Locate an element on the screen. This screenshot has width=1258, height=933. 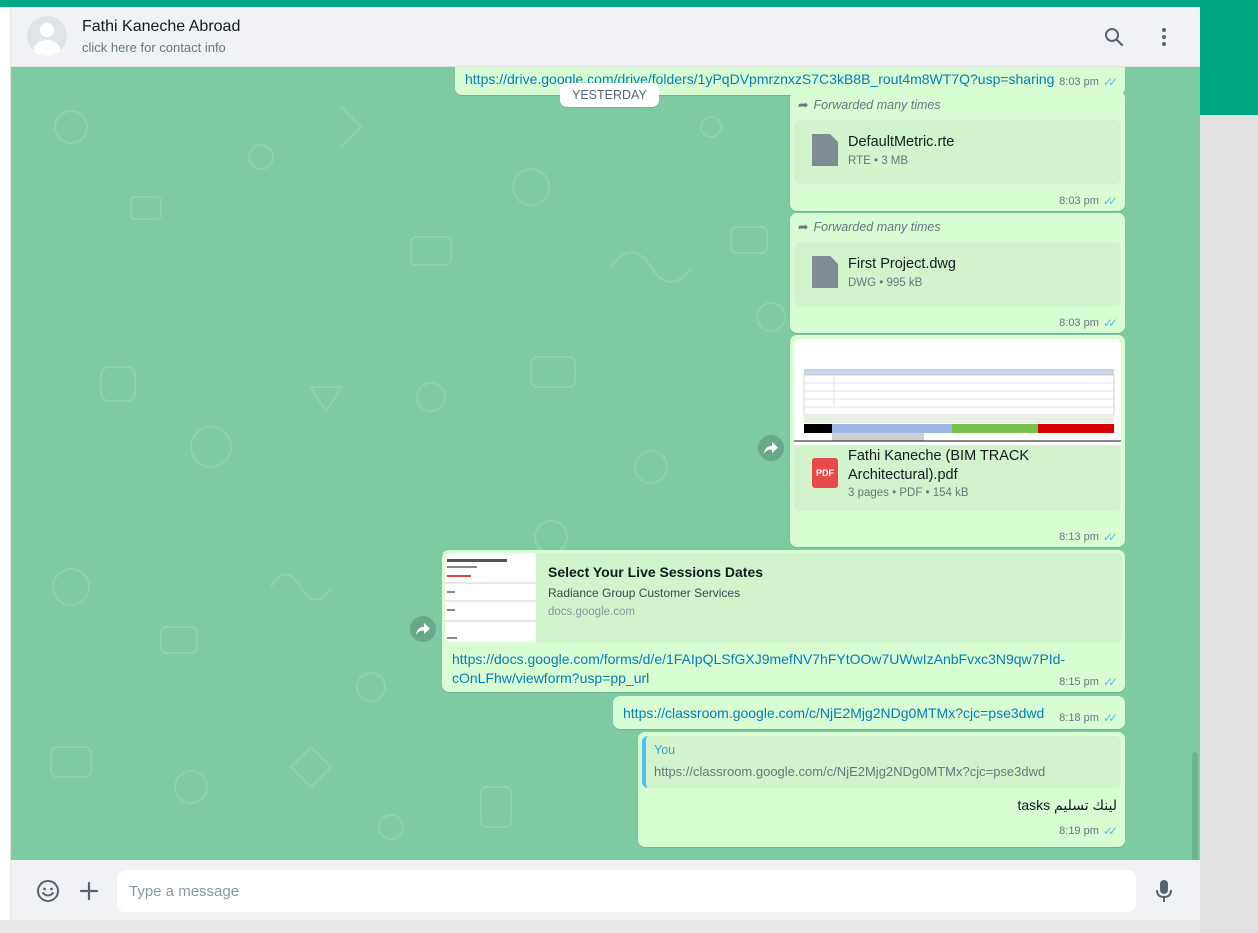
bottom-edge is located at coordinates (600, 926).